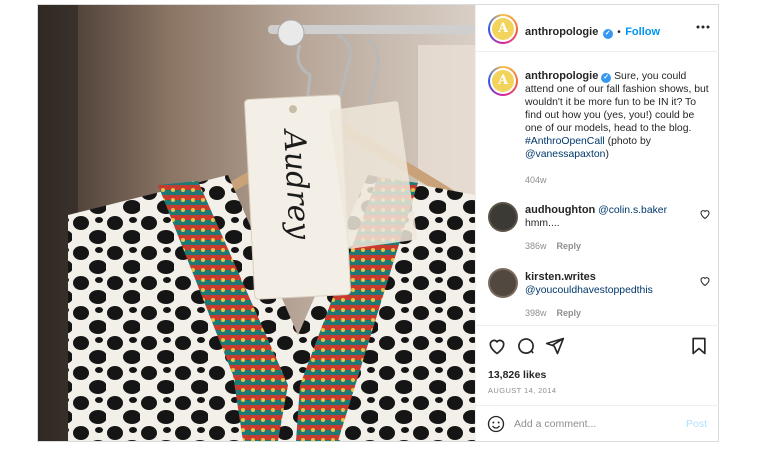  What do you see at coordinates (296, 183) in the screenshot?
I see `tag-name-text: Audrey` at bounding box center [296, 183].